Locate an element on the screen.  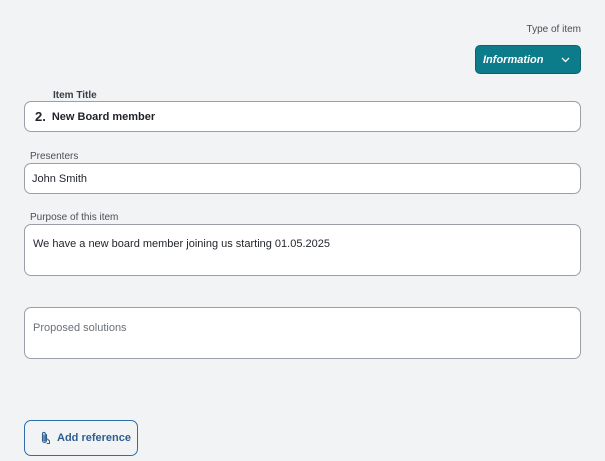
purpose-label: Purpose of this item is located at coordinates (74, 217).